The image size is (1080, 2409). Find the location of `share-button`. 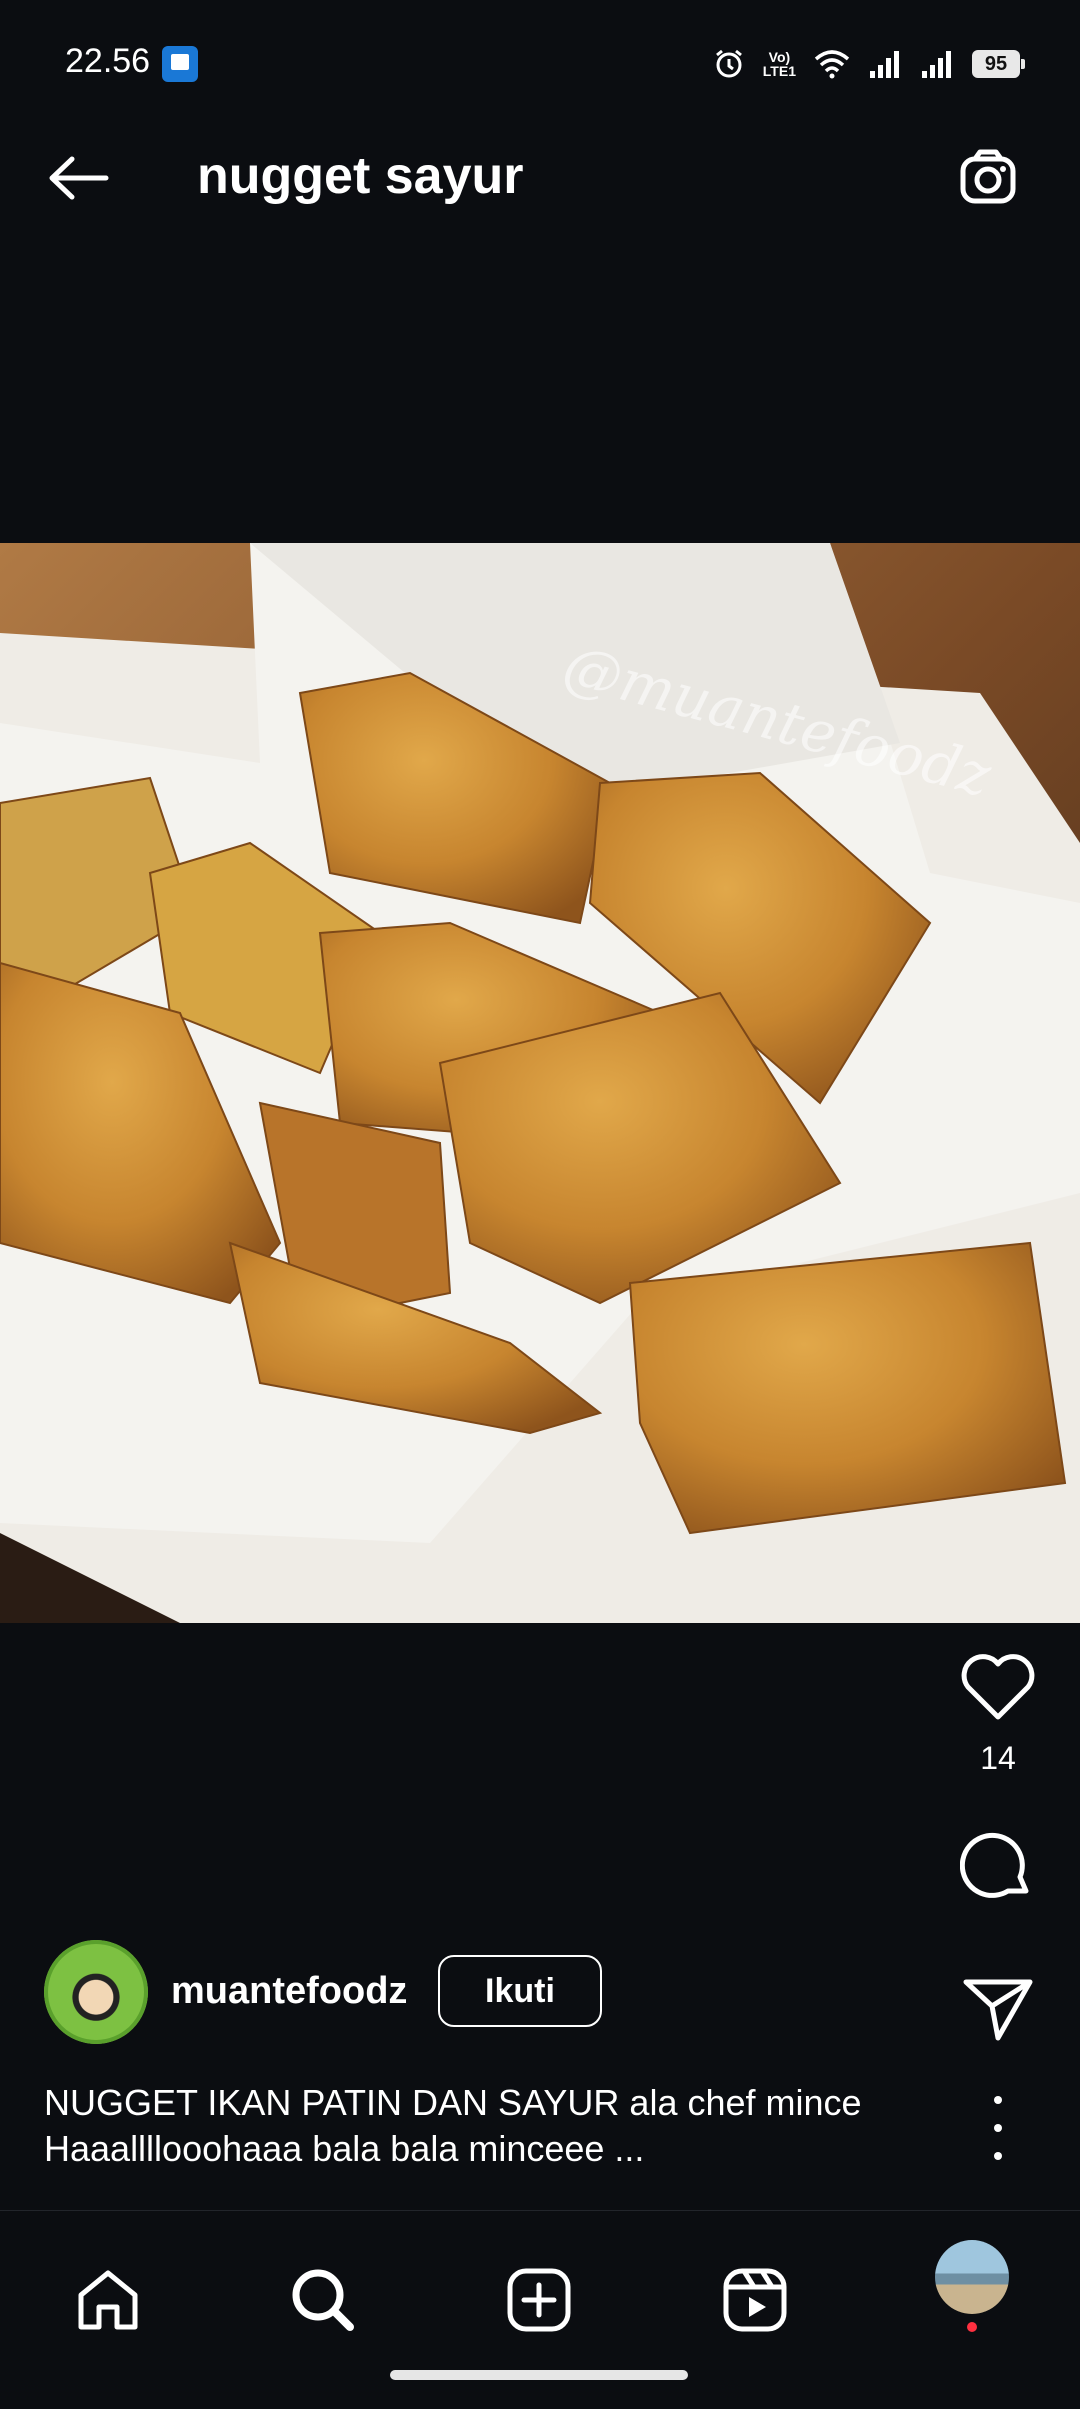

share-button is located at coordinates (998, 2009).